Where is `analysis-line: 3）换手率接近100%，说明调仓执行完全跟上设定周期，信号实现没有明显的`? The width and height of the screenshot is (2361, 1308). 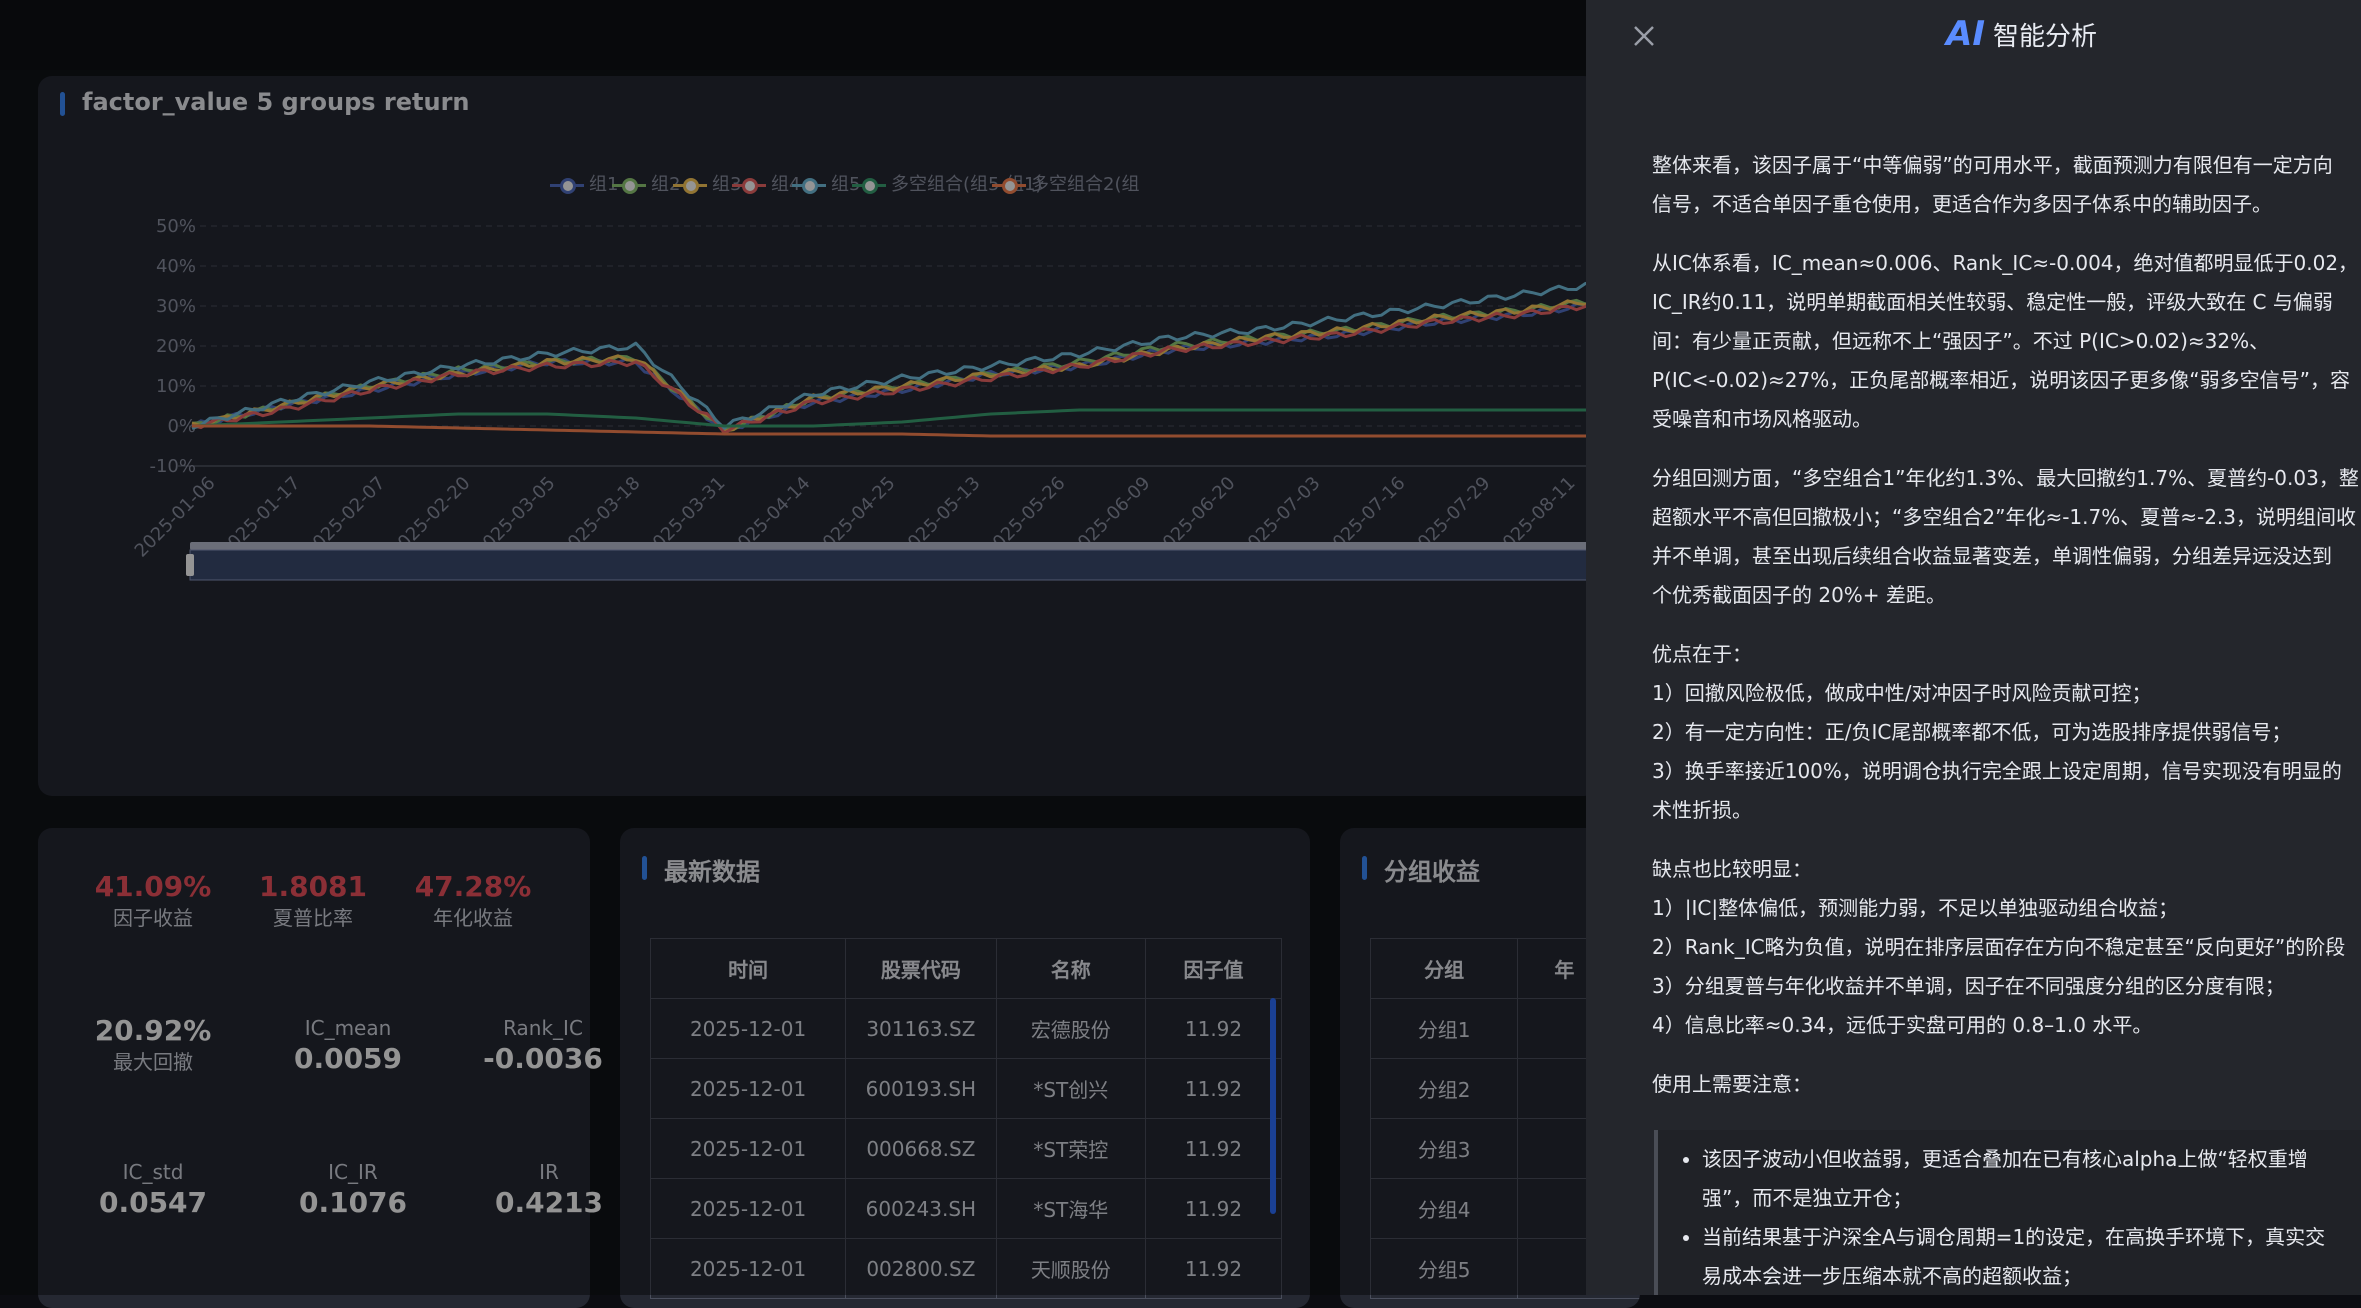 analysis-line: 3）换手率接近100%，说明调仓执行完全跟上设定周期，信号实现没有明显的 is located at coordinates (1997, 771).